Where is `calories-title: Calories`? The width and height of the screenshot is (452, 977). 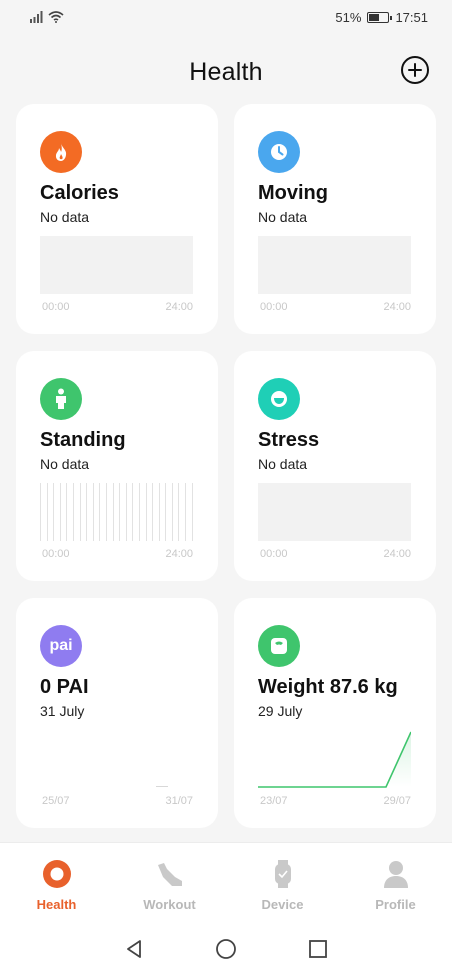
calories-title: Calories is located at coordinates (79, 193).